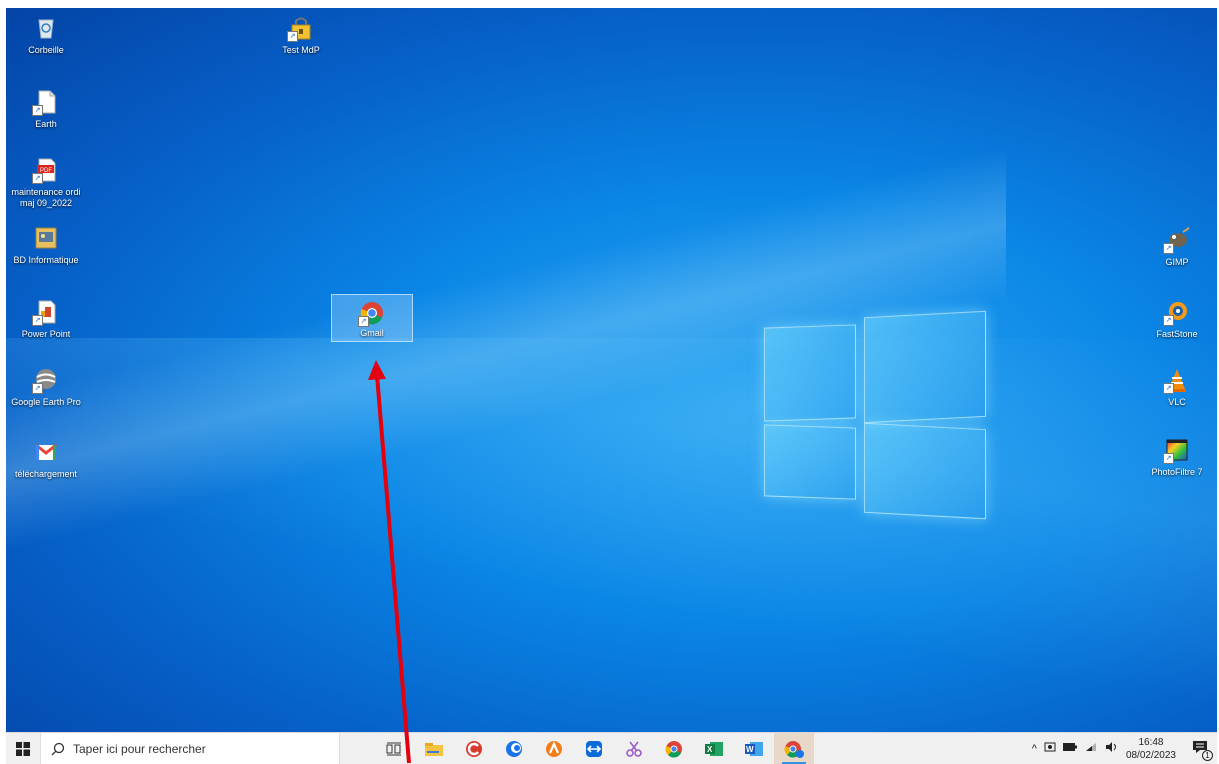 The height and width of the screenshot is (764, 1219). I want to click on lock-folder-icon: ↗, so click(301, 28).